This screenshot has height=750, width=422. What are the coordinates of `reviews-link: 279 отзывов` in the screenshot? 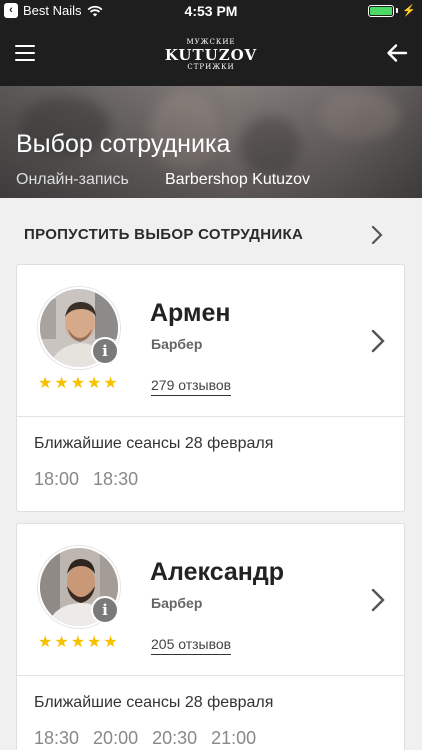 It's located at (191, 386).